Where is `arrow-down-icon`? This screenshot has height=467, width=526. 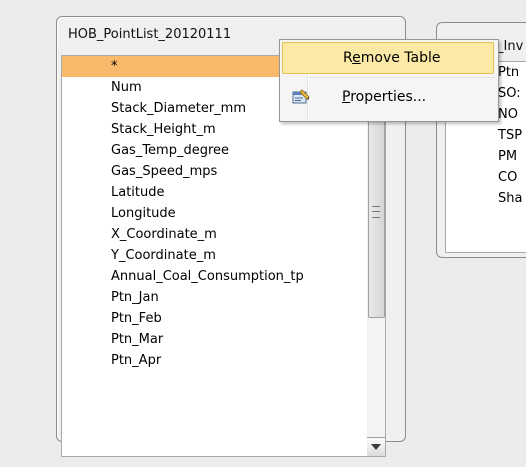 arrow-down-icon is located at coordinates (376, 447).